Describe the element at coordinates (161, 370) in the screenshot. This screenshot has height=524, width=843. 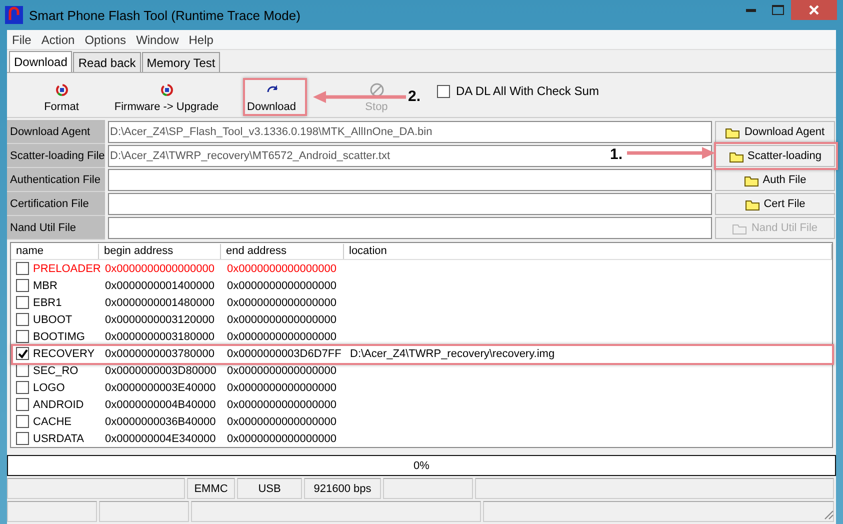
I see `table-cell-text: 0x0000000003D80000` at that location.